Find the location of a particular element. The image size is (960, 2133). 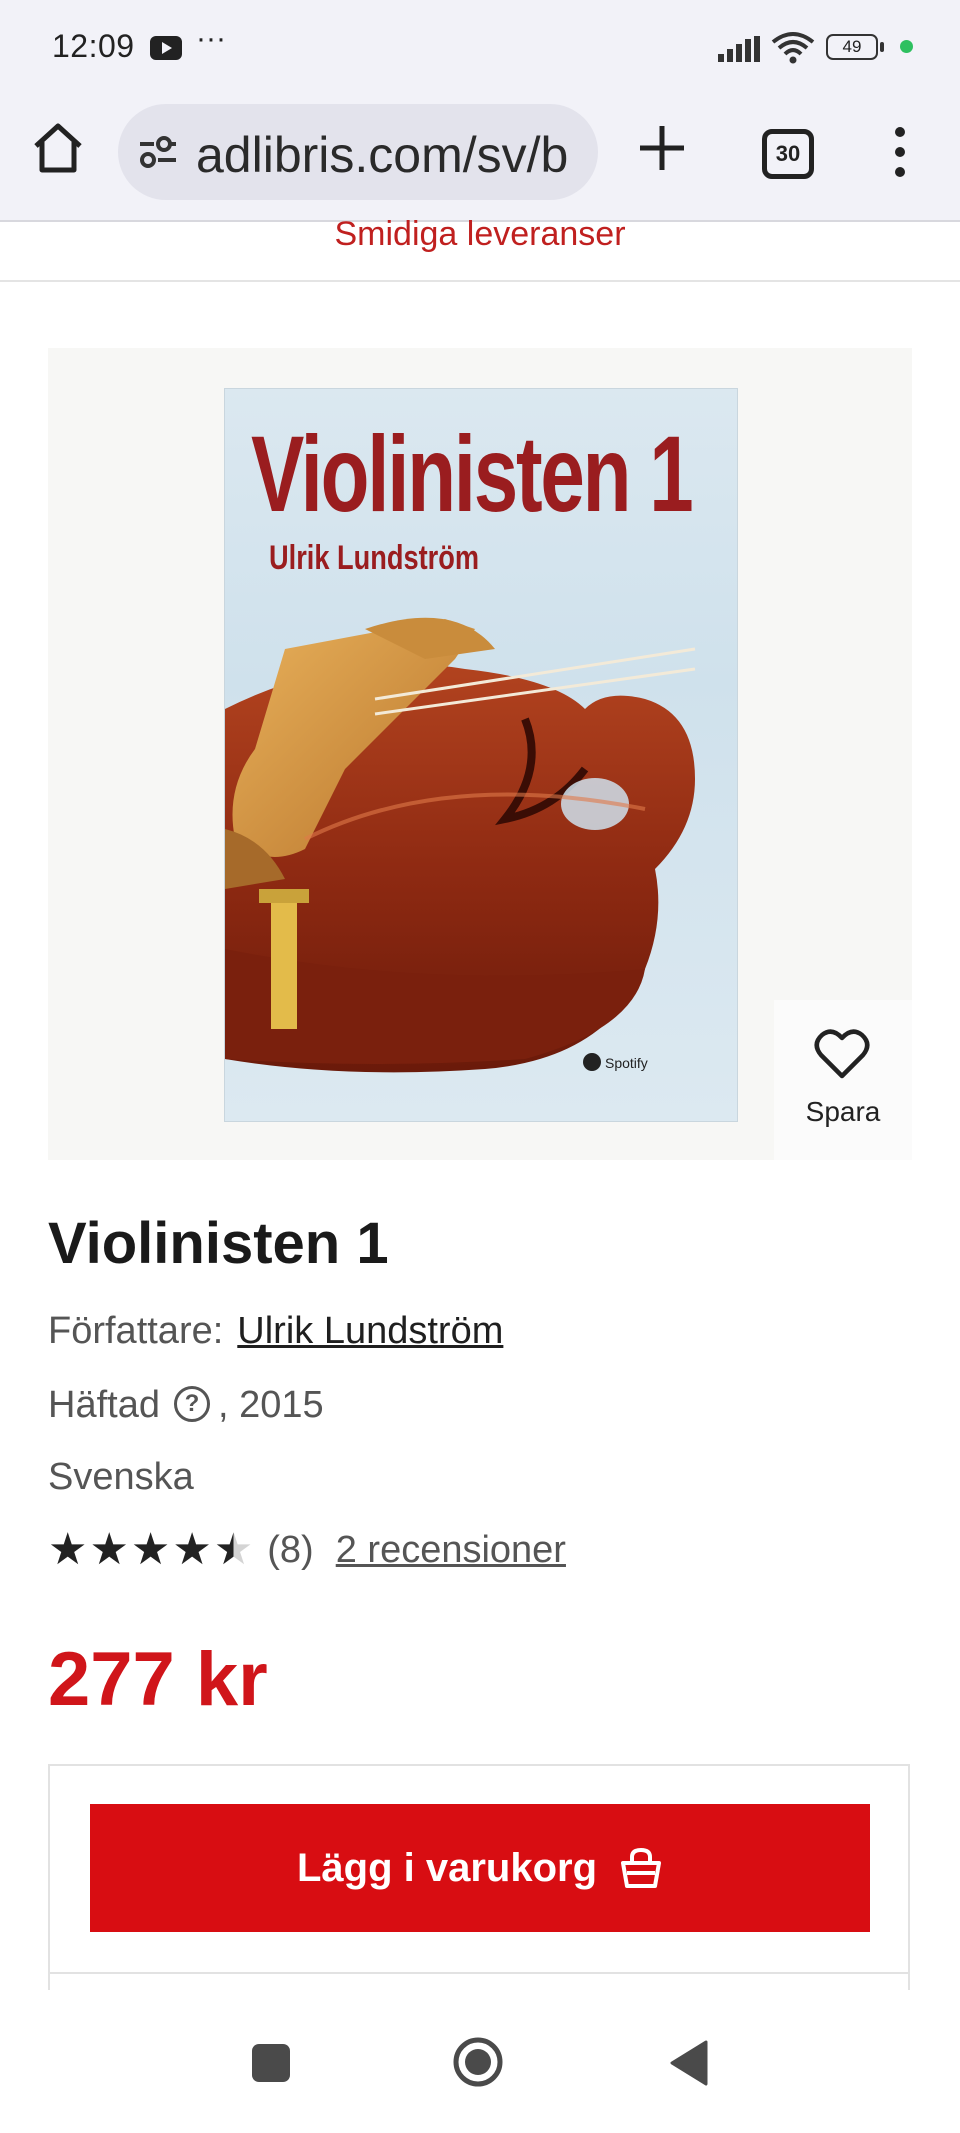

rating-count: (8) is located at coordinates (290, 1549).